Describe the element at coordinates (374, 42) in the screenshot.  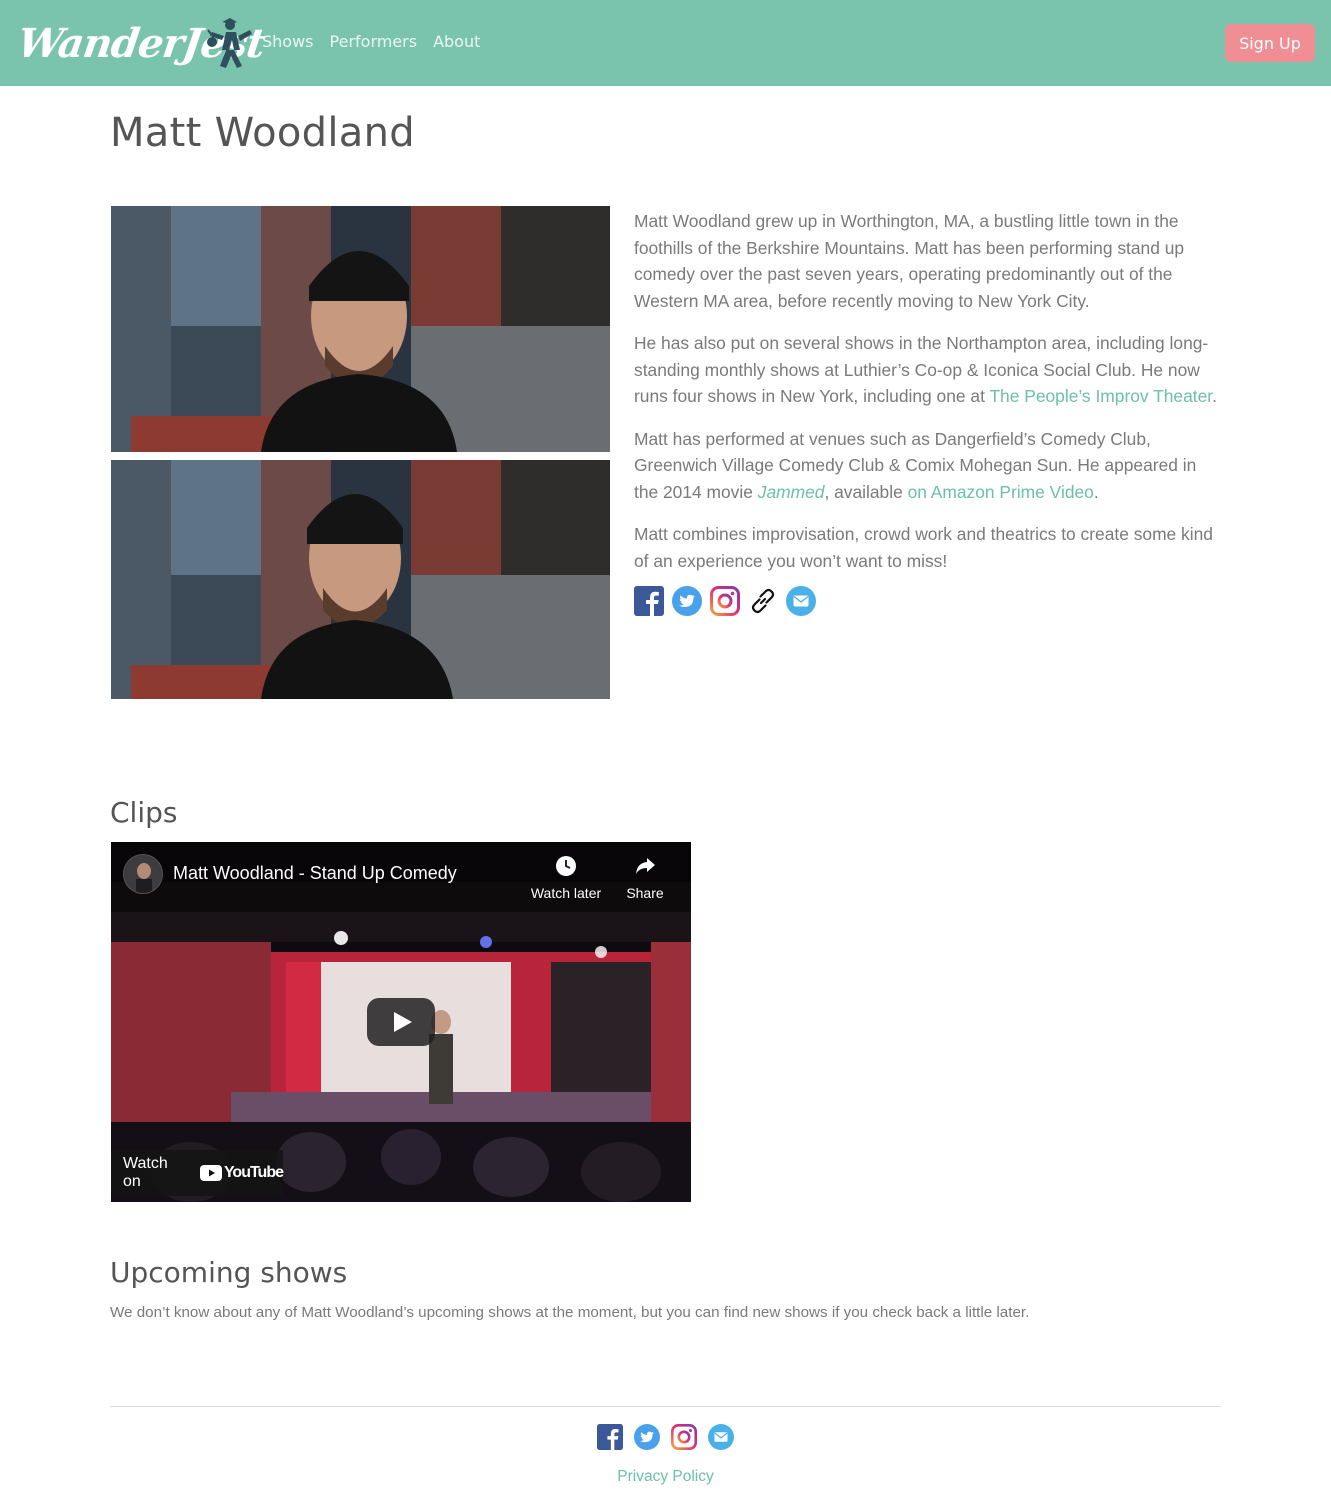
I see `nav-performers: Performers` at that location.